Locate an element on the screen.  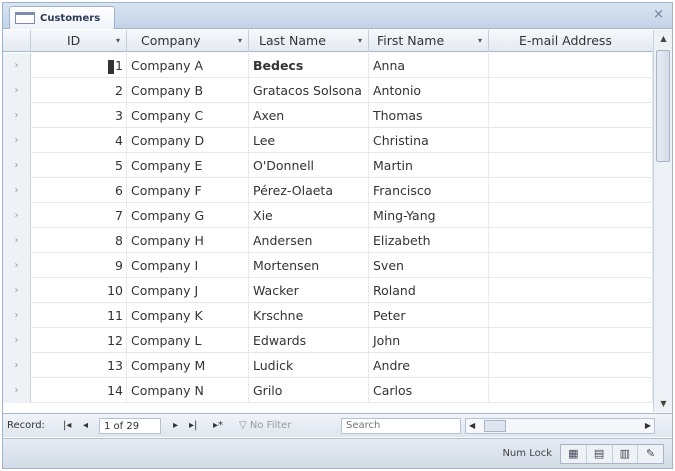
cell-first-name: Andre is located at coordinates (429, 365).